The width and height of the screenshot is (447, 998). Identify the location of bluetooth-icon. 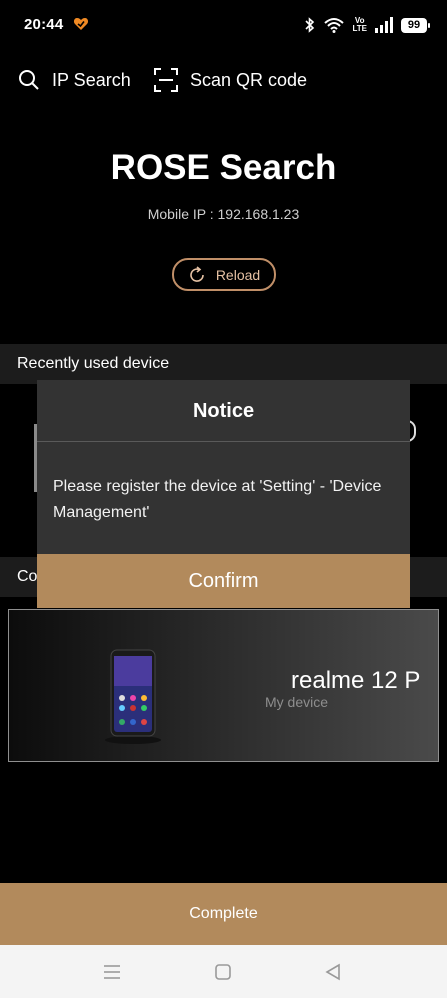
(310, 25).